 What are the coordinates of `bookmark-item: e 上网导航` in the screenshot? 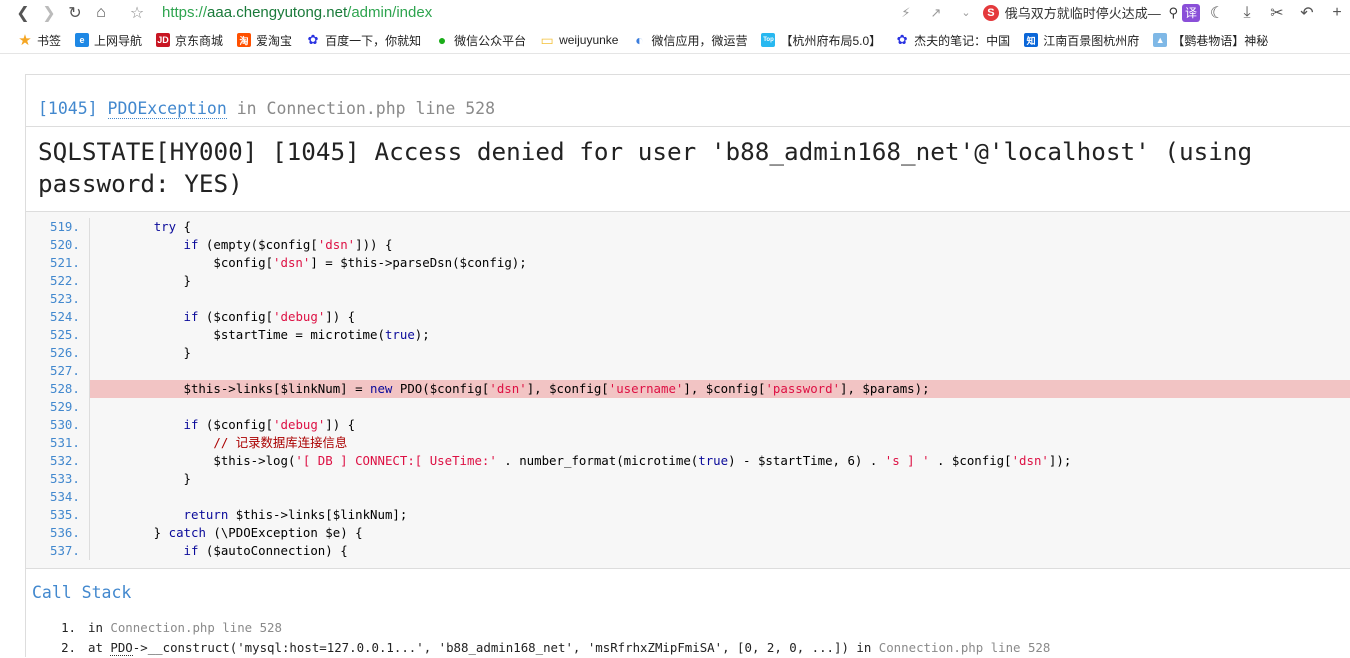 It's located at (108, 40).